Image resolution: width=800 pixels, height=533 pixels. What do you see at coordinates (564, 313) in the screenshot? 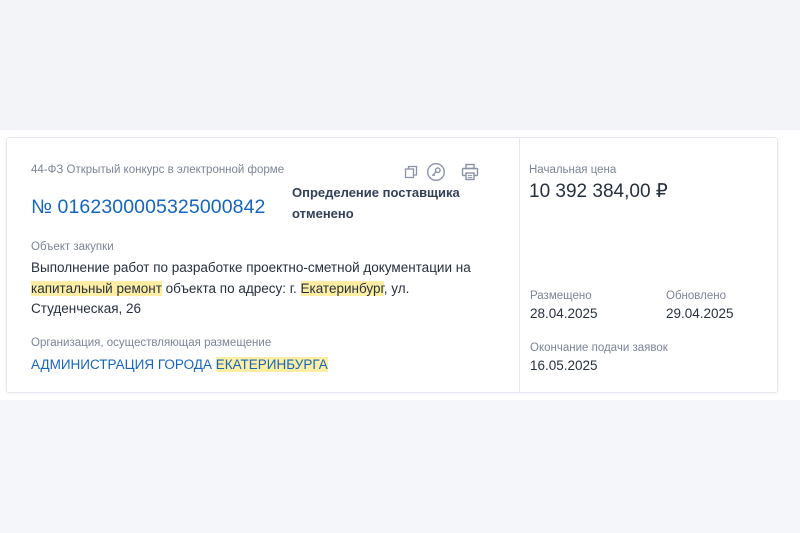
I see `posted-date: 28.04.2025` at bounding box center [564, 313].